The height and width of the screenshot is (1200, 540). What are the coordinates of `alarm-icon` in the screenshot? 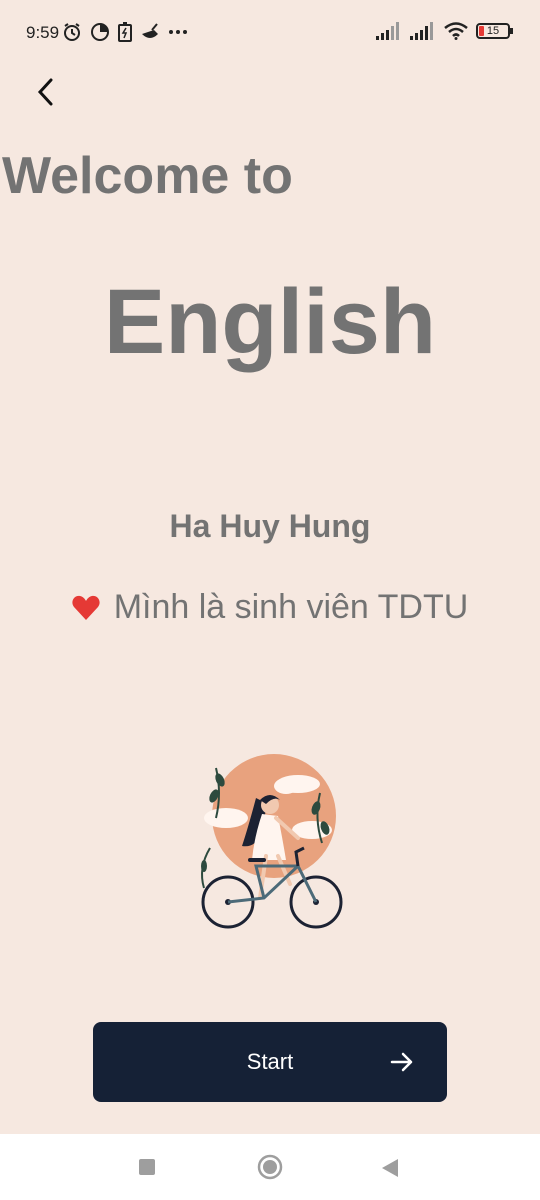 It's located at (72, 32).